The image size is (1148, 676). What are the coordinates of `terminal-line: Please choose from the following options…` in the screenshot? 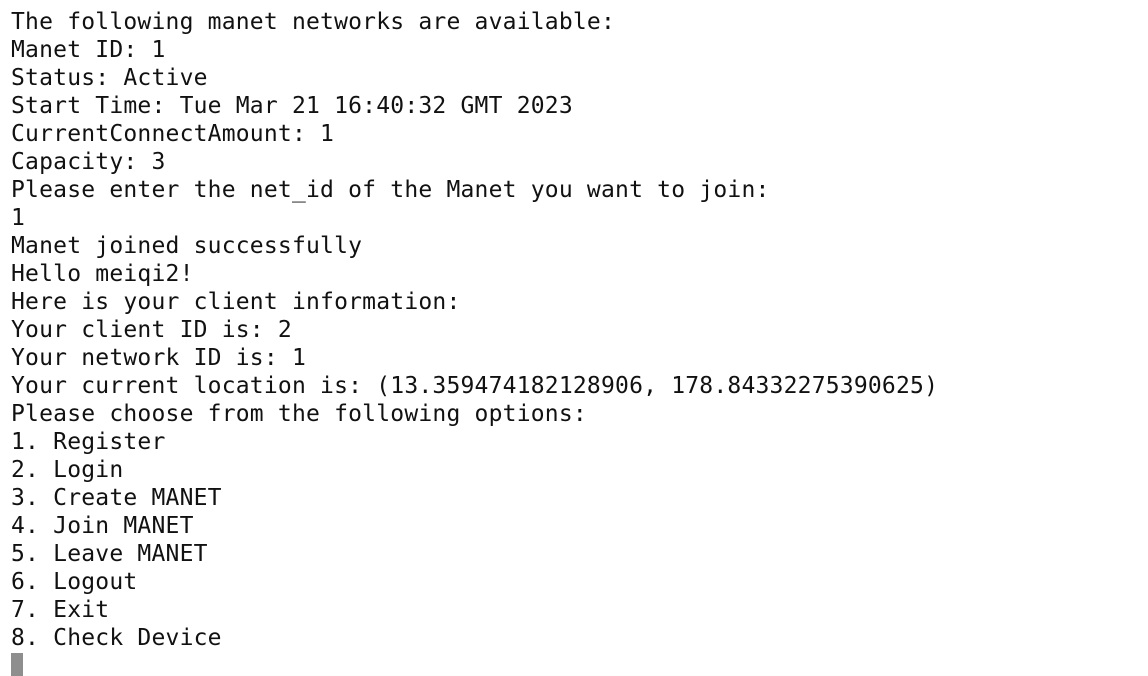 It's located at (299, 414).